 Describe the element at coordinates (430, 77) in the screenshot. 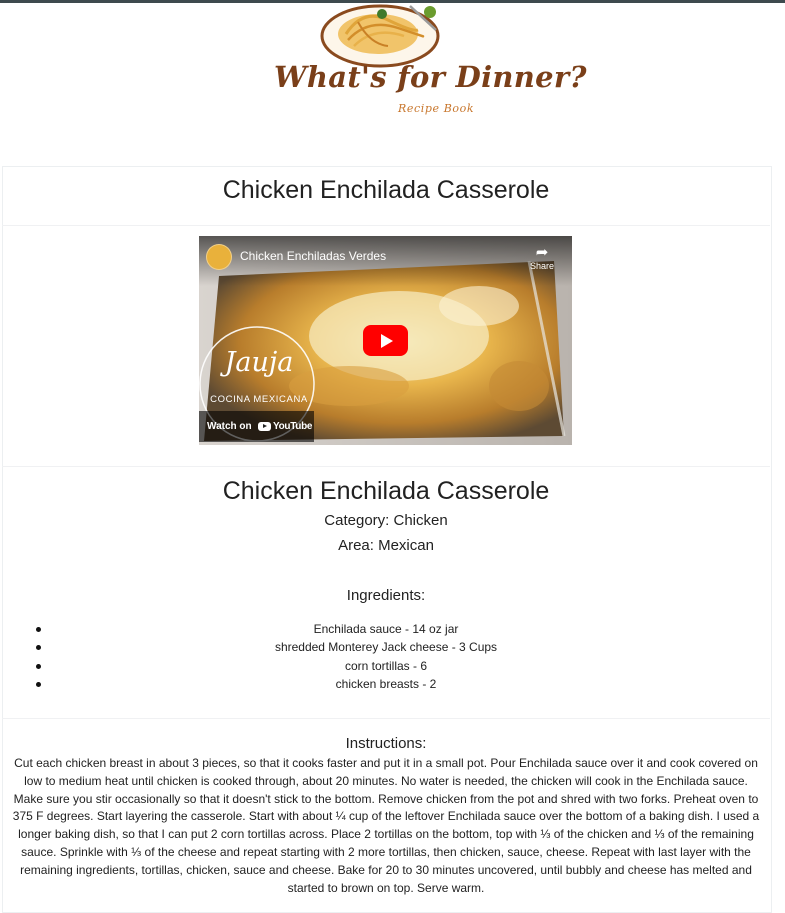

I see `logo-title: What's for Dinner?` at that location.